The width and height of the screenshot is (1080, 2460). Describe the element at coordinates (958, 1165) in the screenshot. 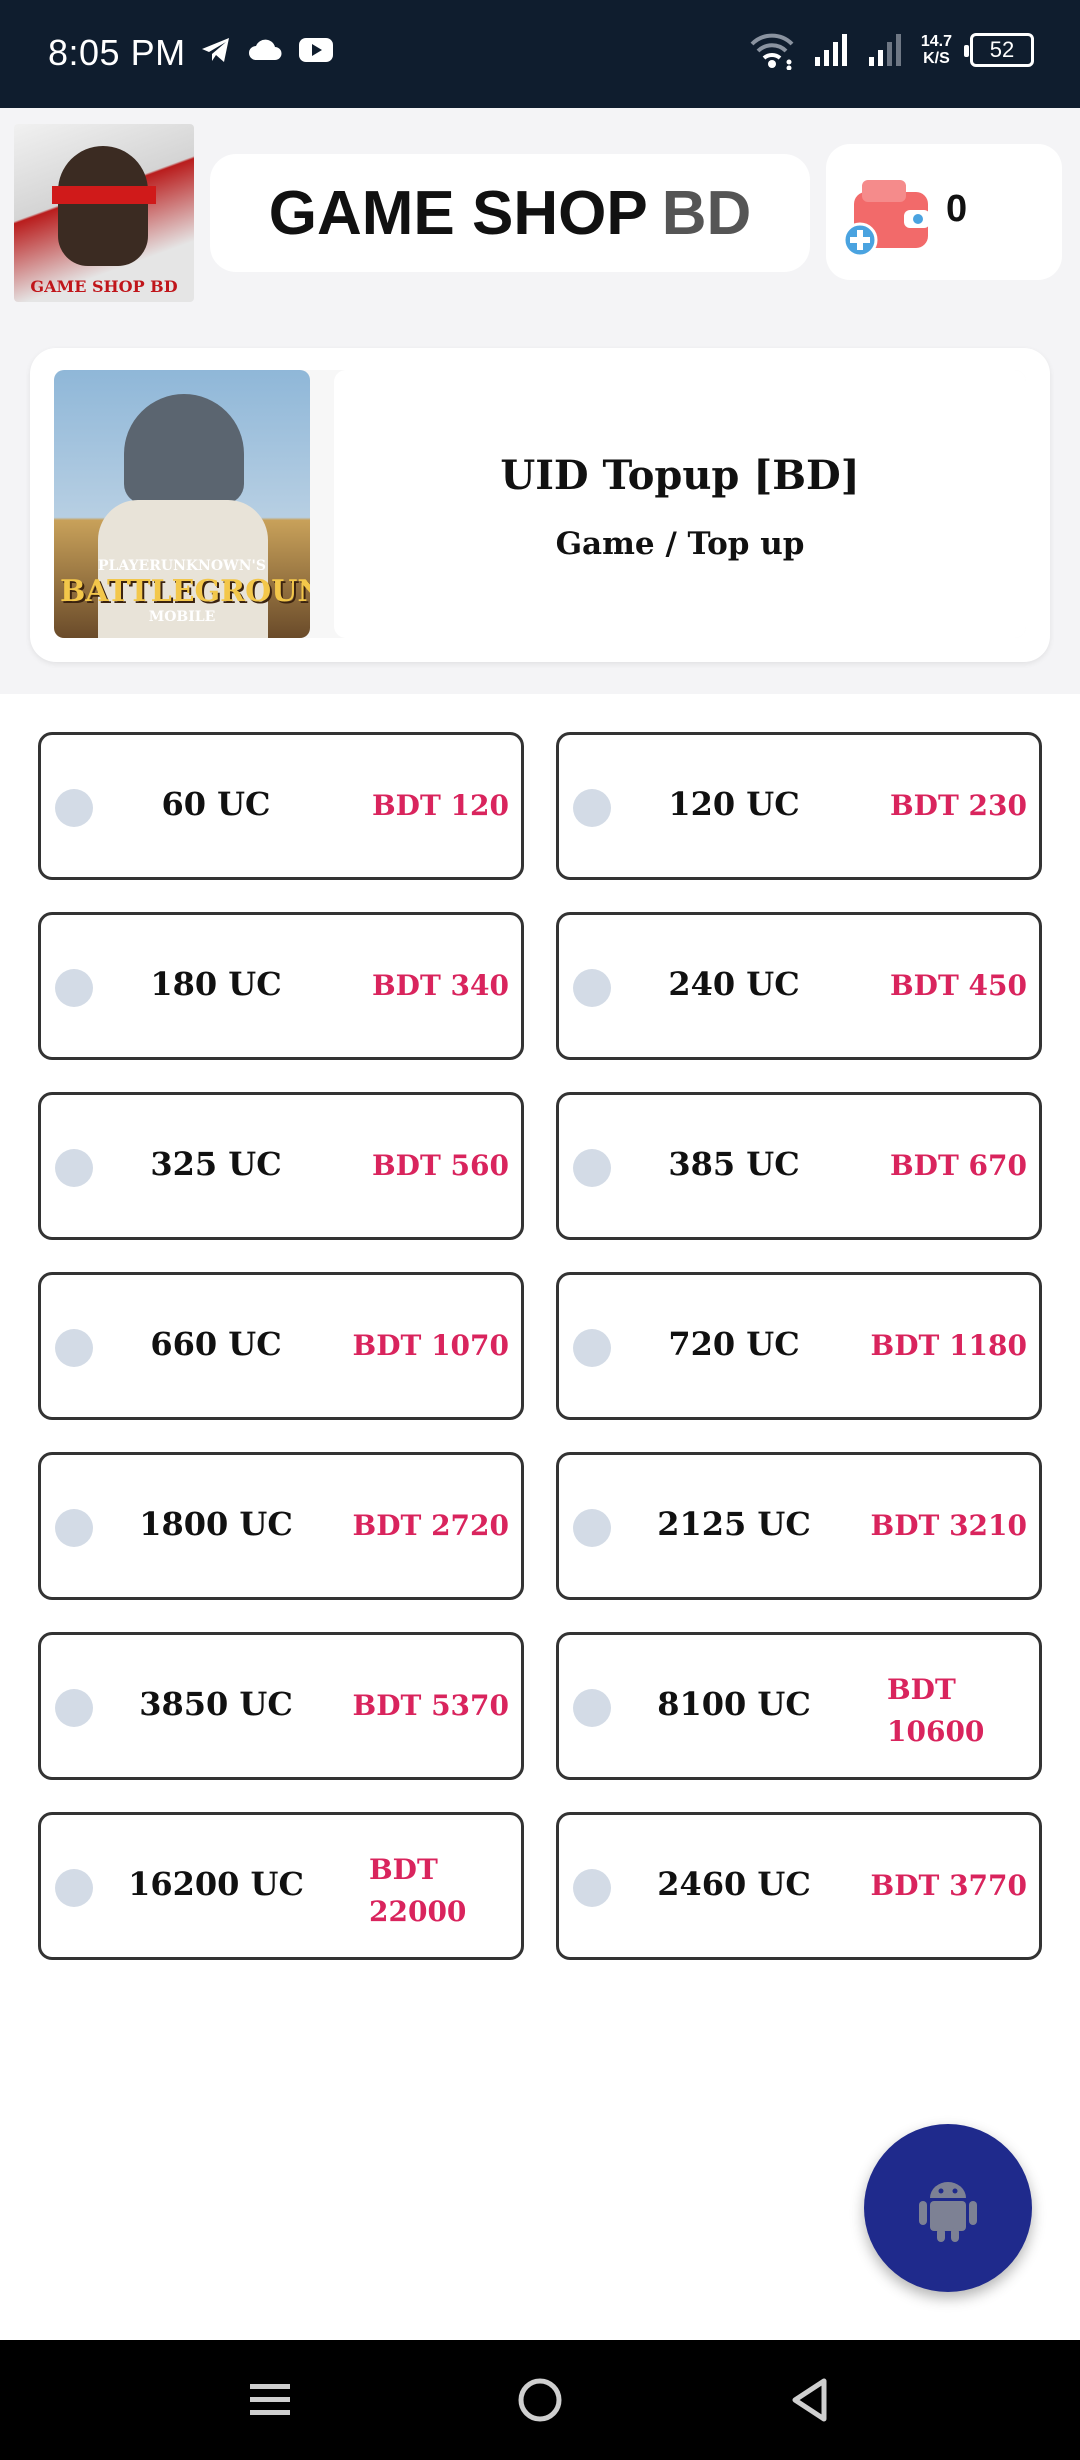

I see `package-price: BDT 670` at that location.